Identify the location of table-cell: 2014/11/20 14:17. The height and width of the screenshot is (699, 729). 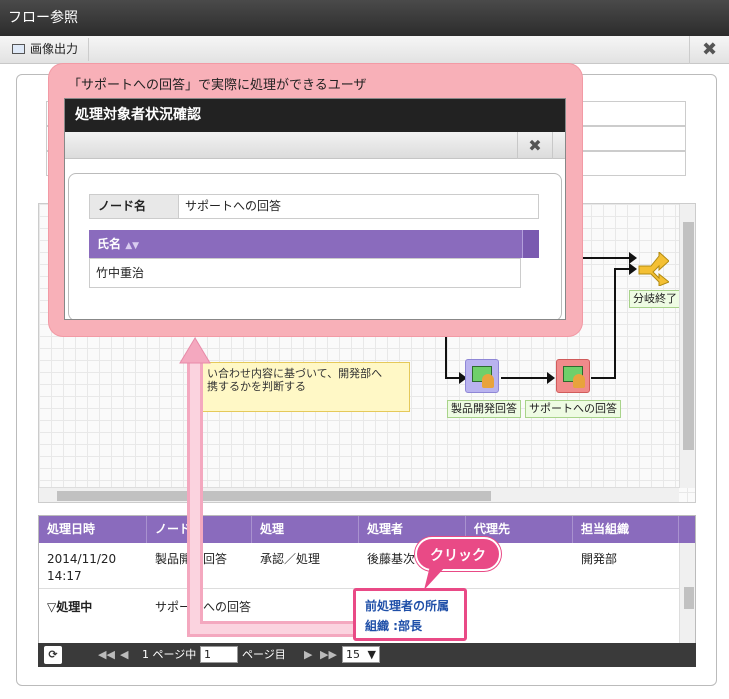
(93, 564).